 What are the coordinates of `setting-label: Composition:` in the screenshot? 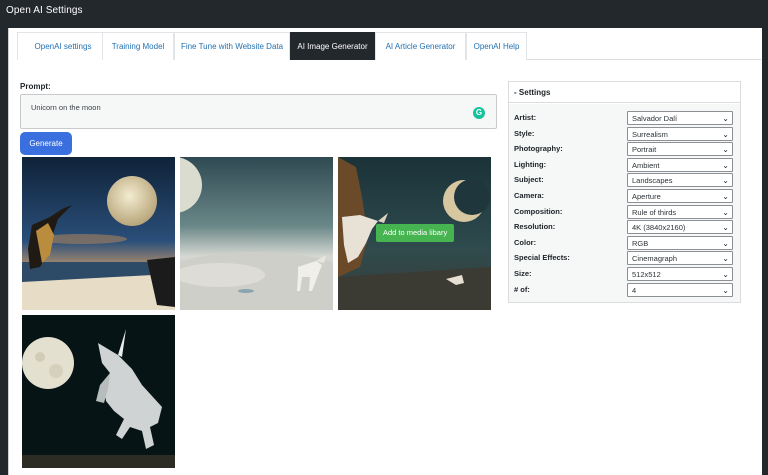 It's located at (538, 211).